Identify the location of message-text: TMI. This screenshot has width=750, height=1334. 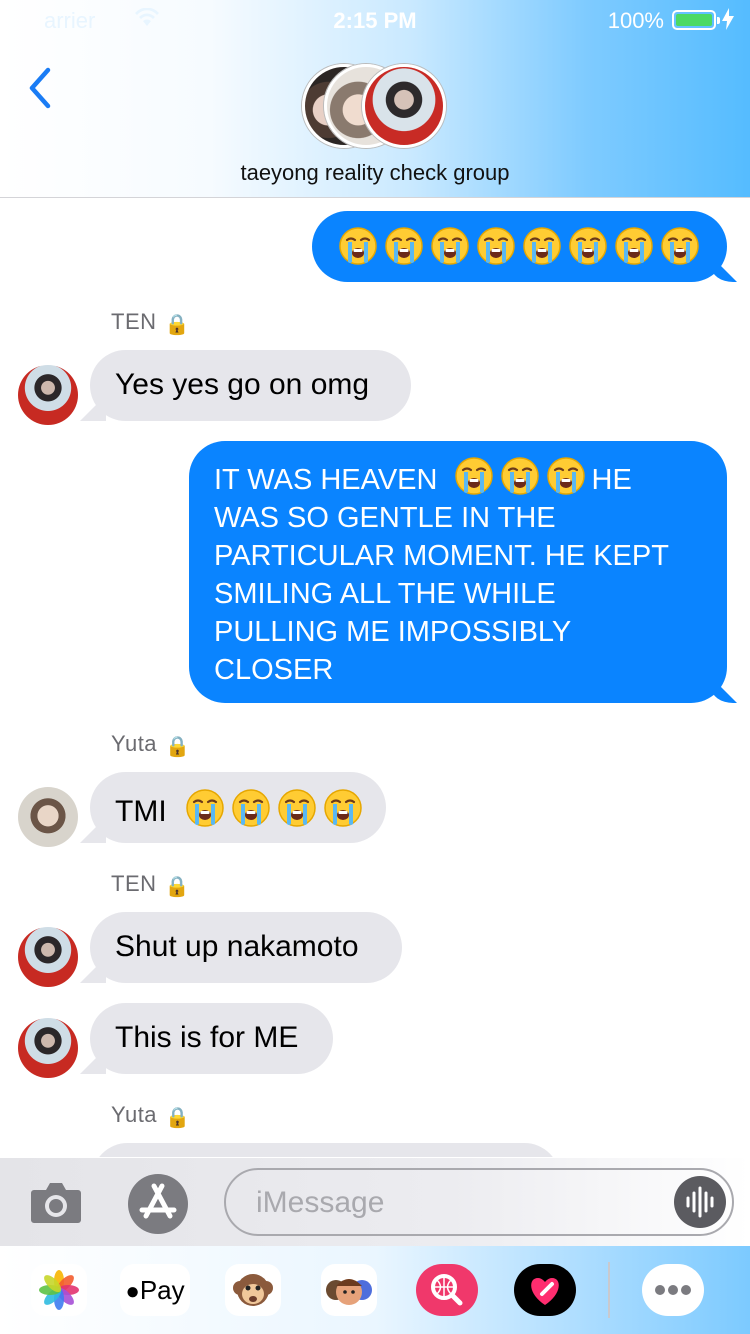
(141, 811).